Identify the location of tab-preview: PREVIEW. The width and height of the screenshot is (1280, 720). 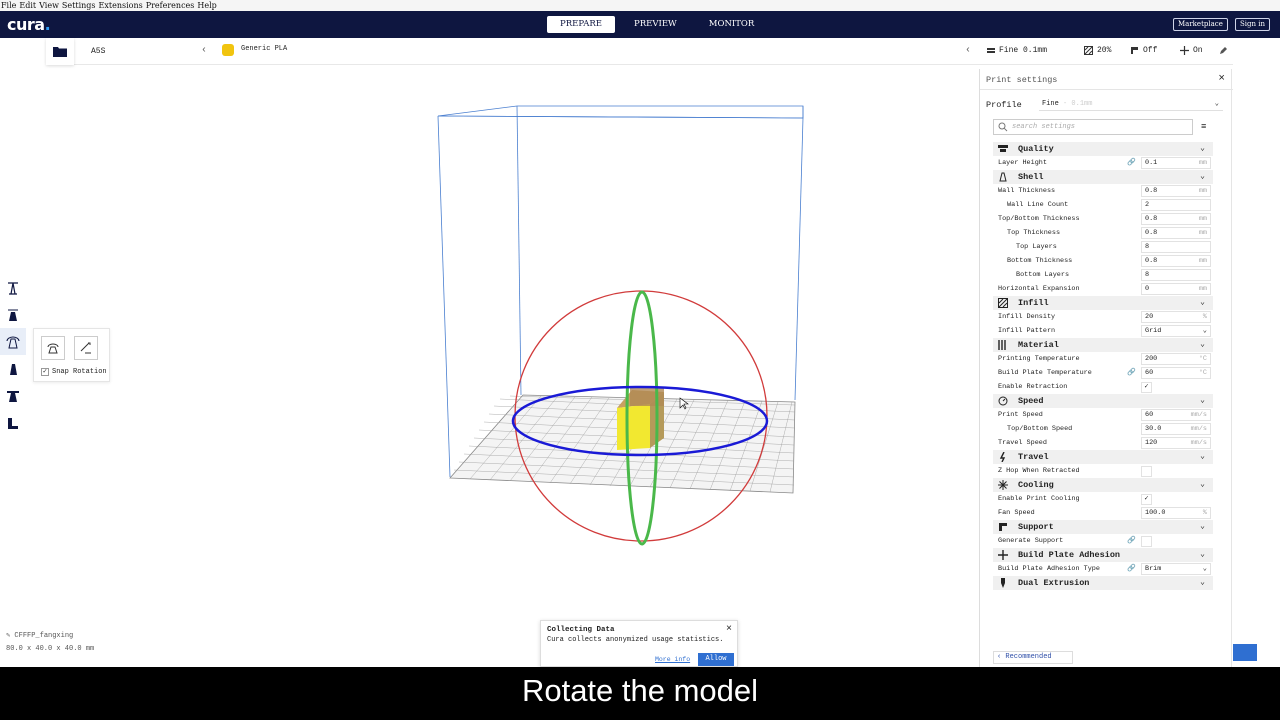
(655, 24).